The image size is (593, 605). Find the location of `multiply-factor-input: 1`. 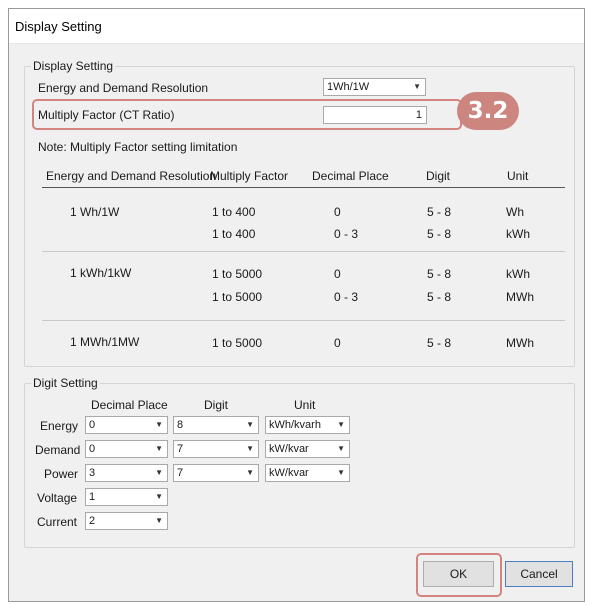

multiply-factor-input: 1 is located at coordinates (375, 115).